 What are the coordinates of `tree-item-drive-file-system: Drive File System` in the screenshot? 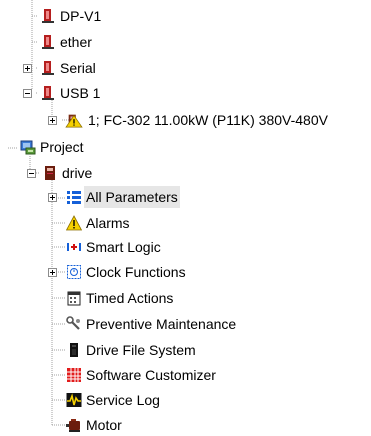 It's located at (131, 350).